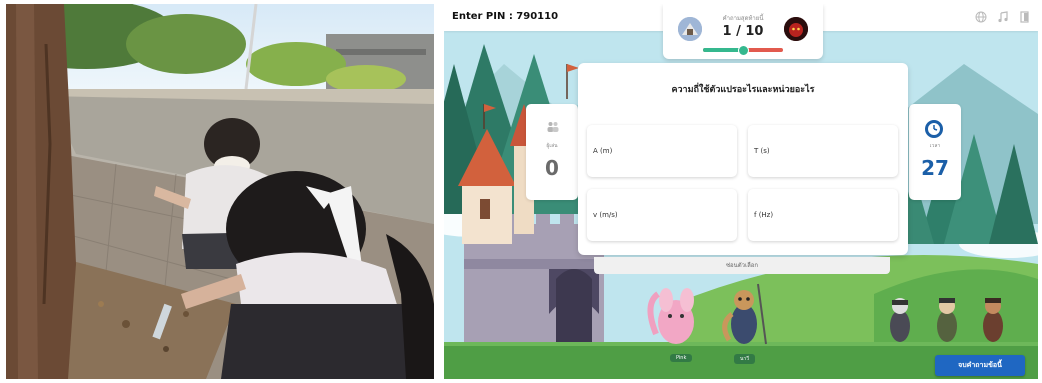 The image size is (1042, 383). I want to click on hide-options-button: ซ่อนตัวเลือก, so click(742, 265).